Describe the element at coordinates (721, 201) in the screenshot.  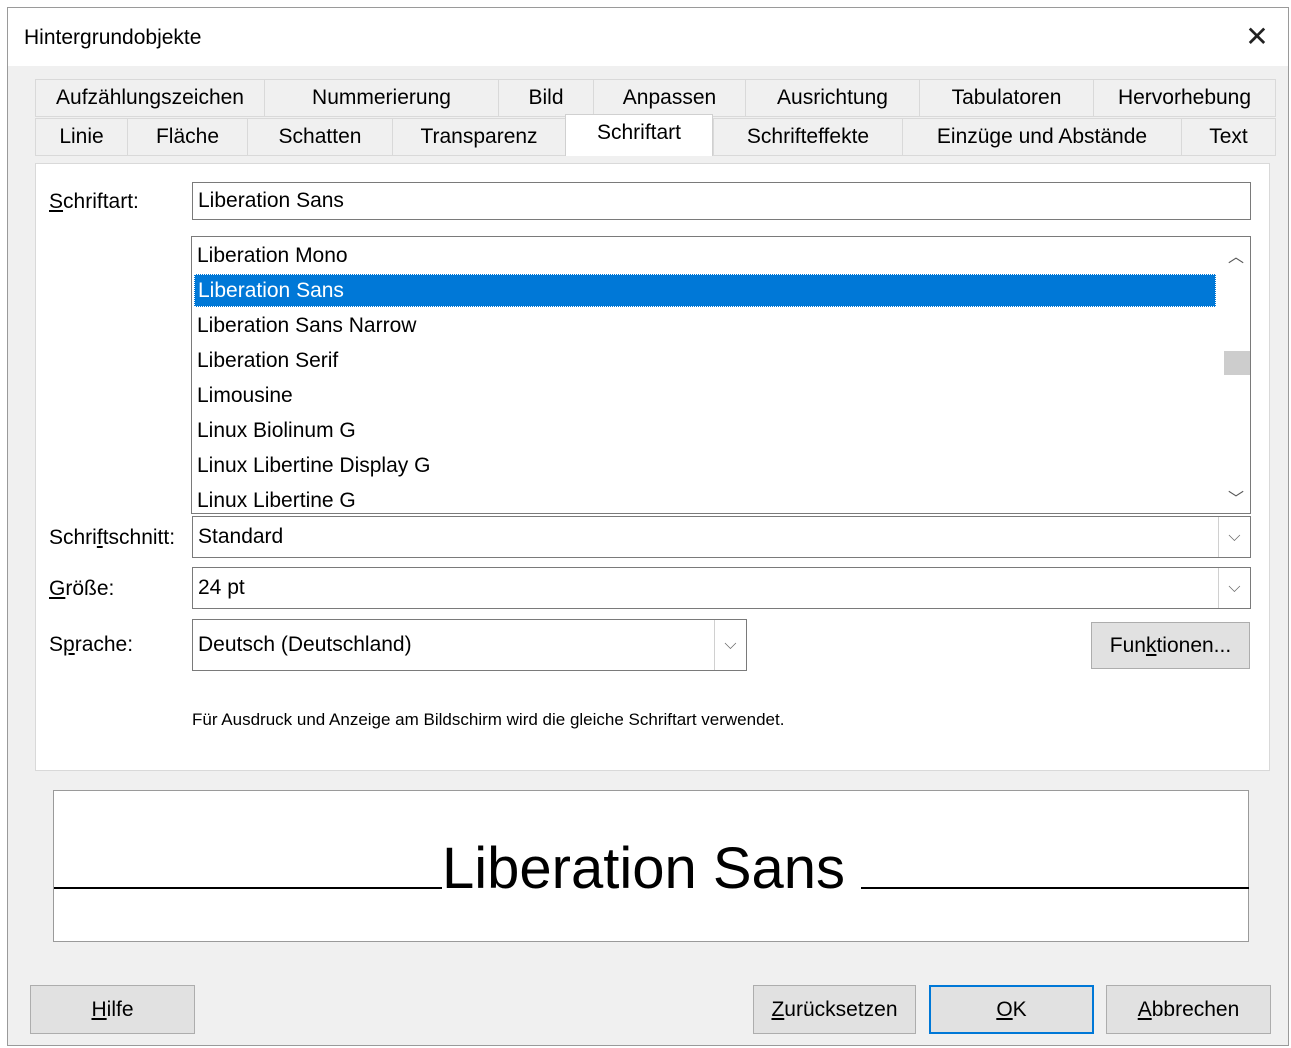
I see `font-family-input: Liberation Sans` at that location.